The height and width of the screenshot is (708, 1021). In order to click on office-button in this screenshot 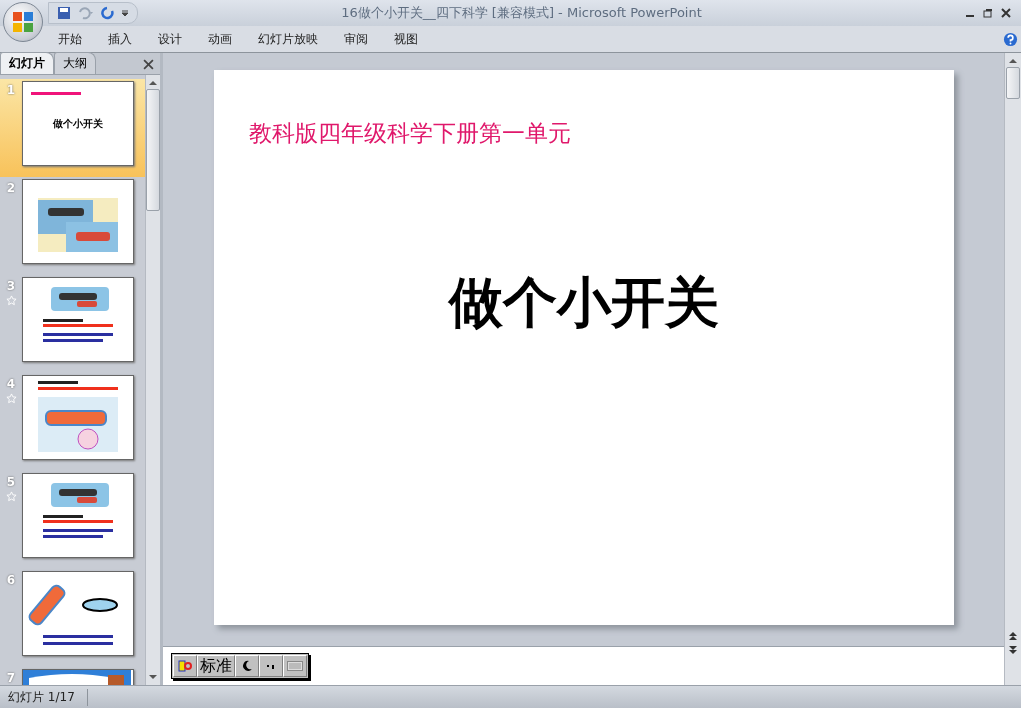, I will do `click(23, 22)`.